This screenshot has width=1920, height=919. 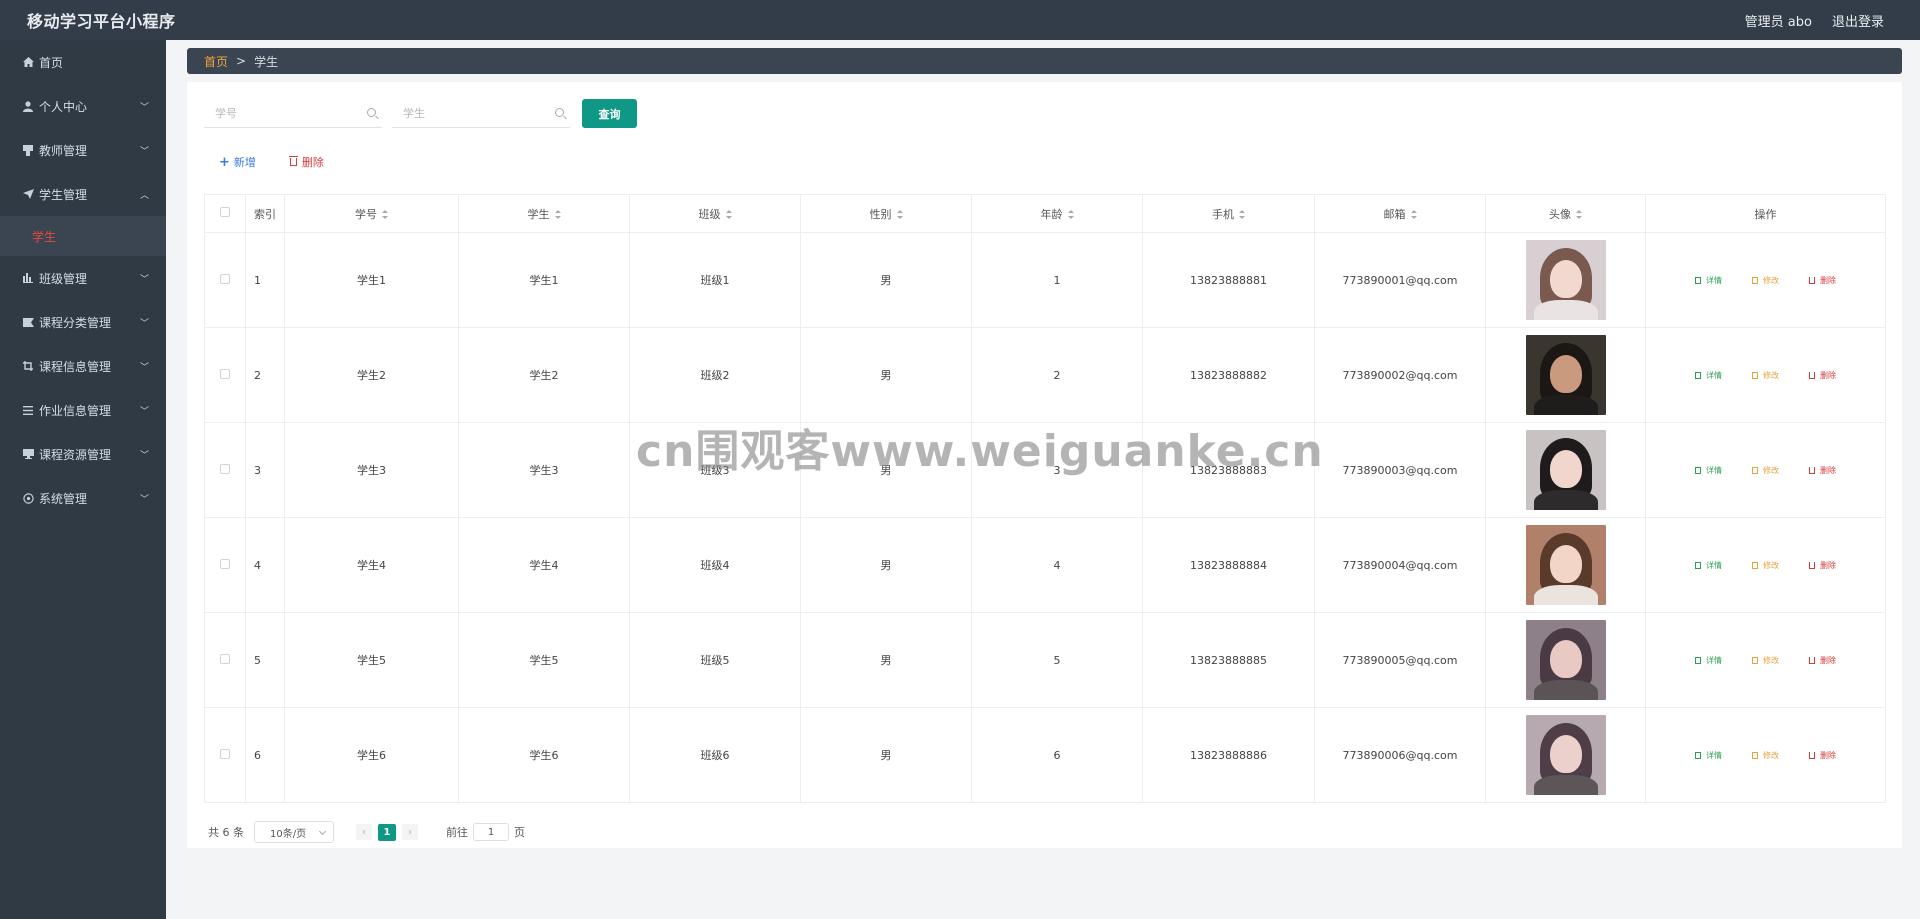 What do you see at coordinates (83, 106) in the screenshot?
I see `sidebar-item-profile: 个人中心 ﹀` at bounding box center [83, 106].